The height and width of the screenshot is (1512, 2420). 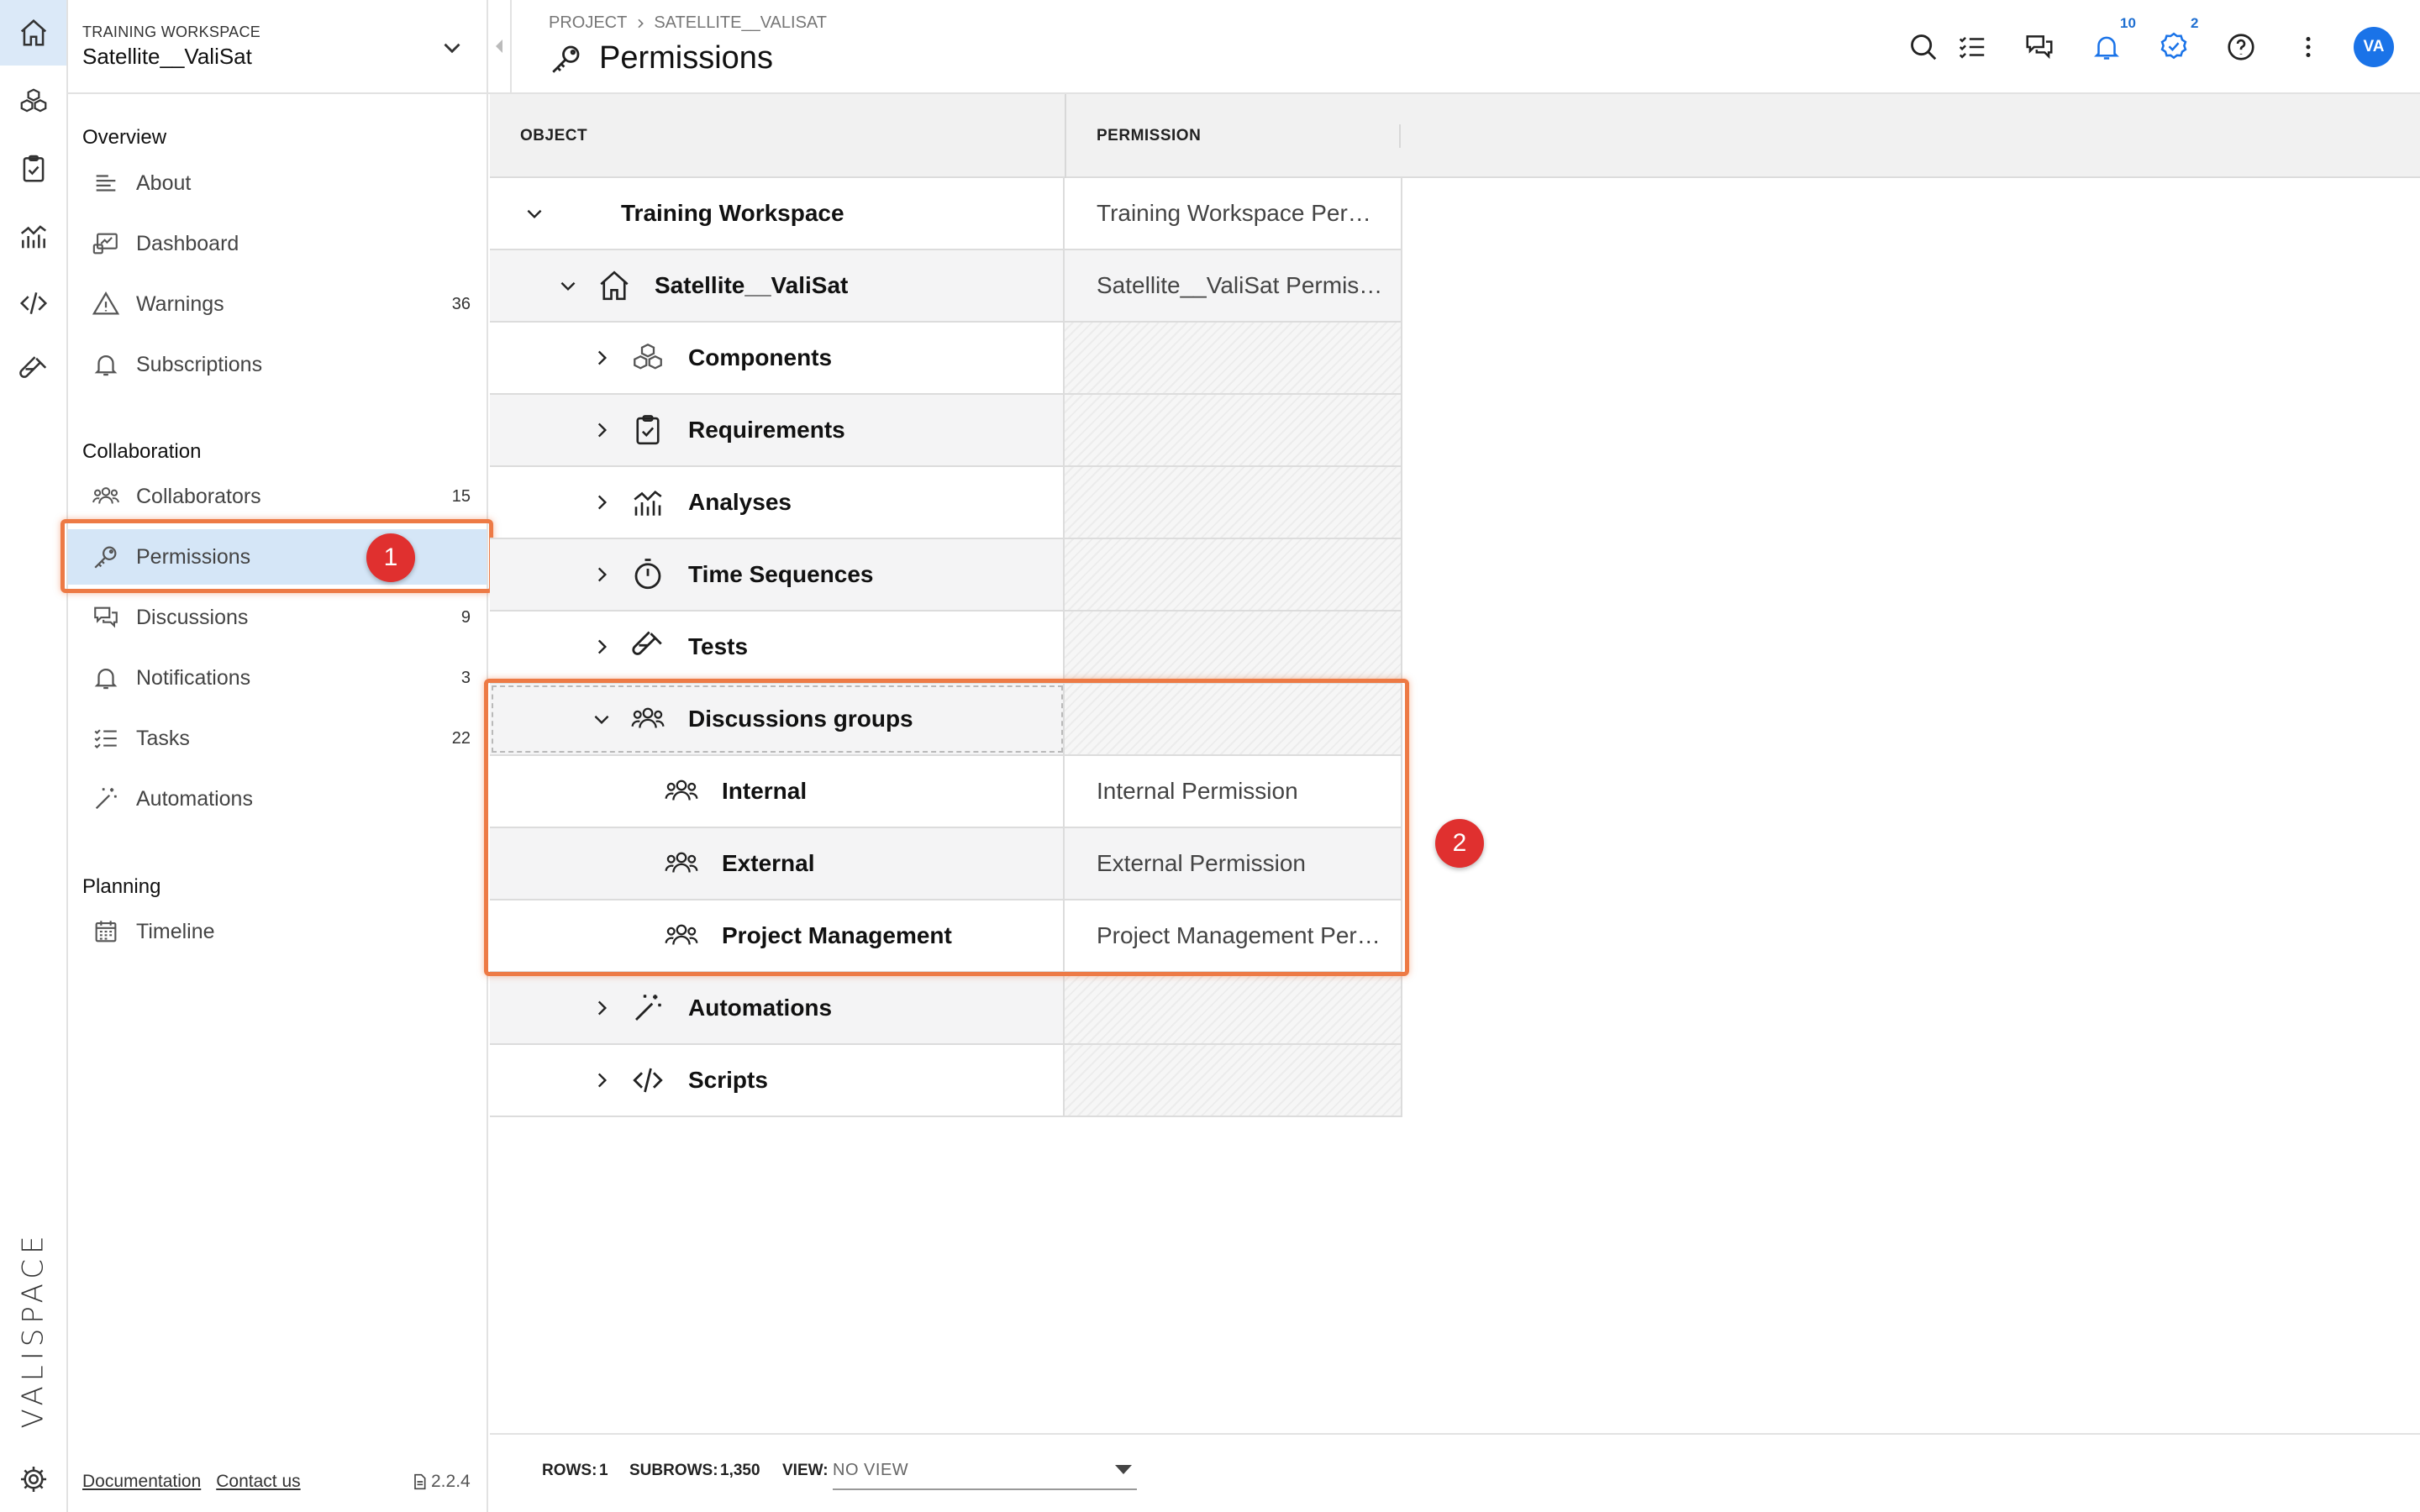 What do you see at coordinates (258, 1482) in the screenshot?
I see `contact-us-link: Contact us` at bounding box center [258, 1482].